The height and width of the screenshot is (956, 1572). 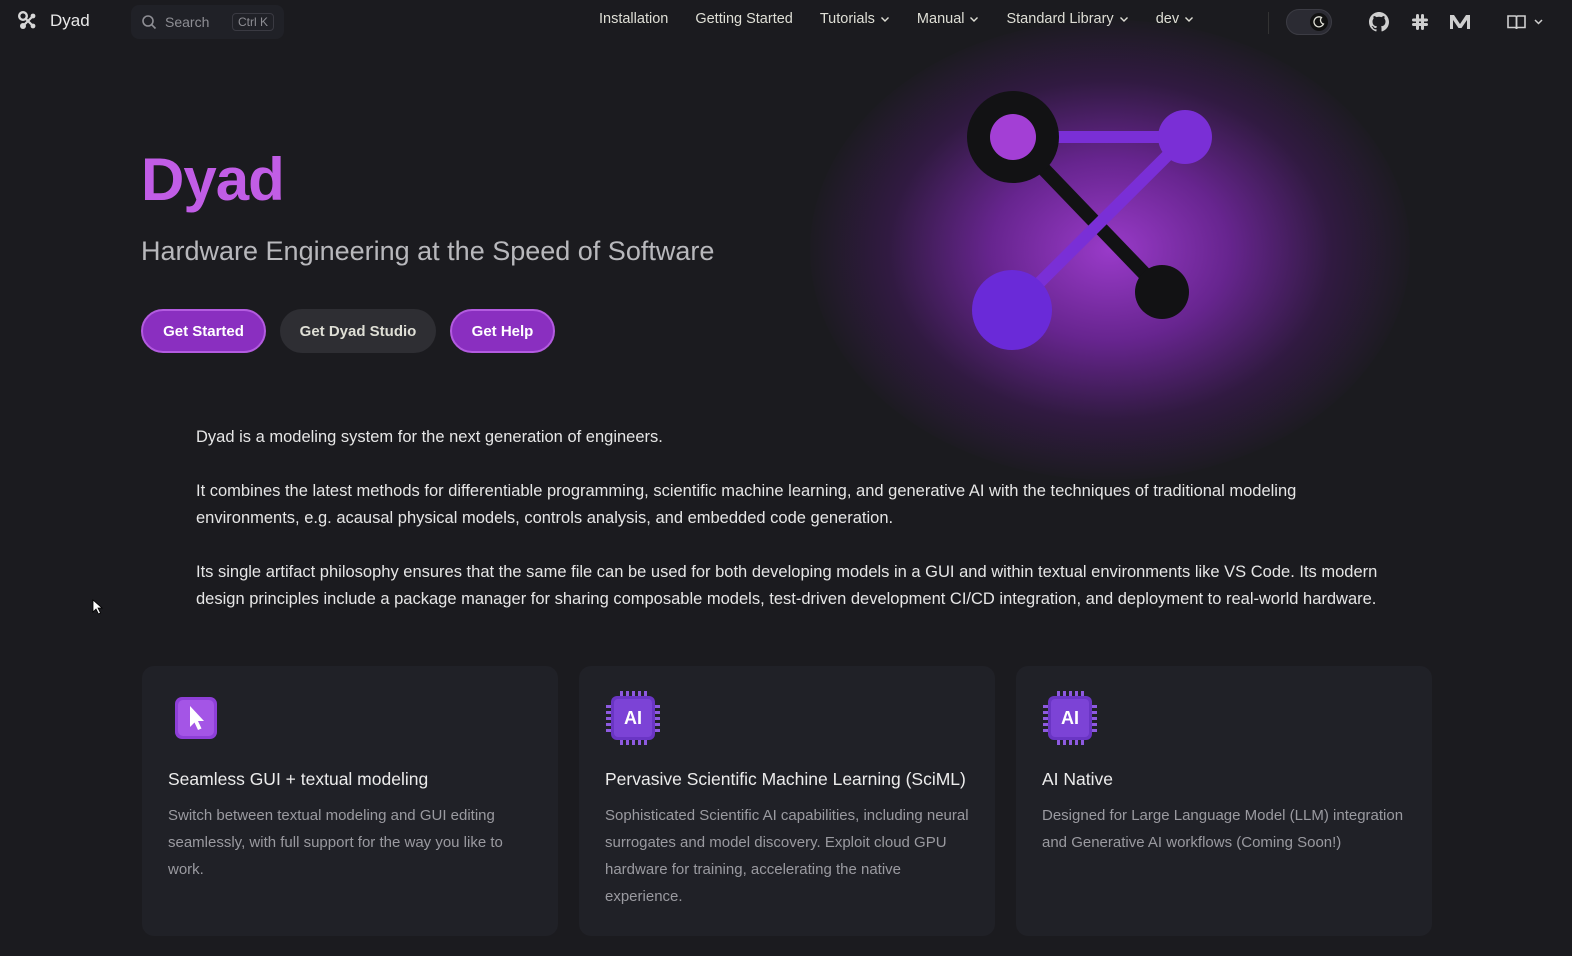 I want to click on get-help-button: Get Help, so click(x=502, y=331).